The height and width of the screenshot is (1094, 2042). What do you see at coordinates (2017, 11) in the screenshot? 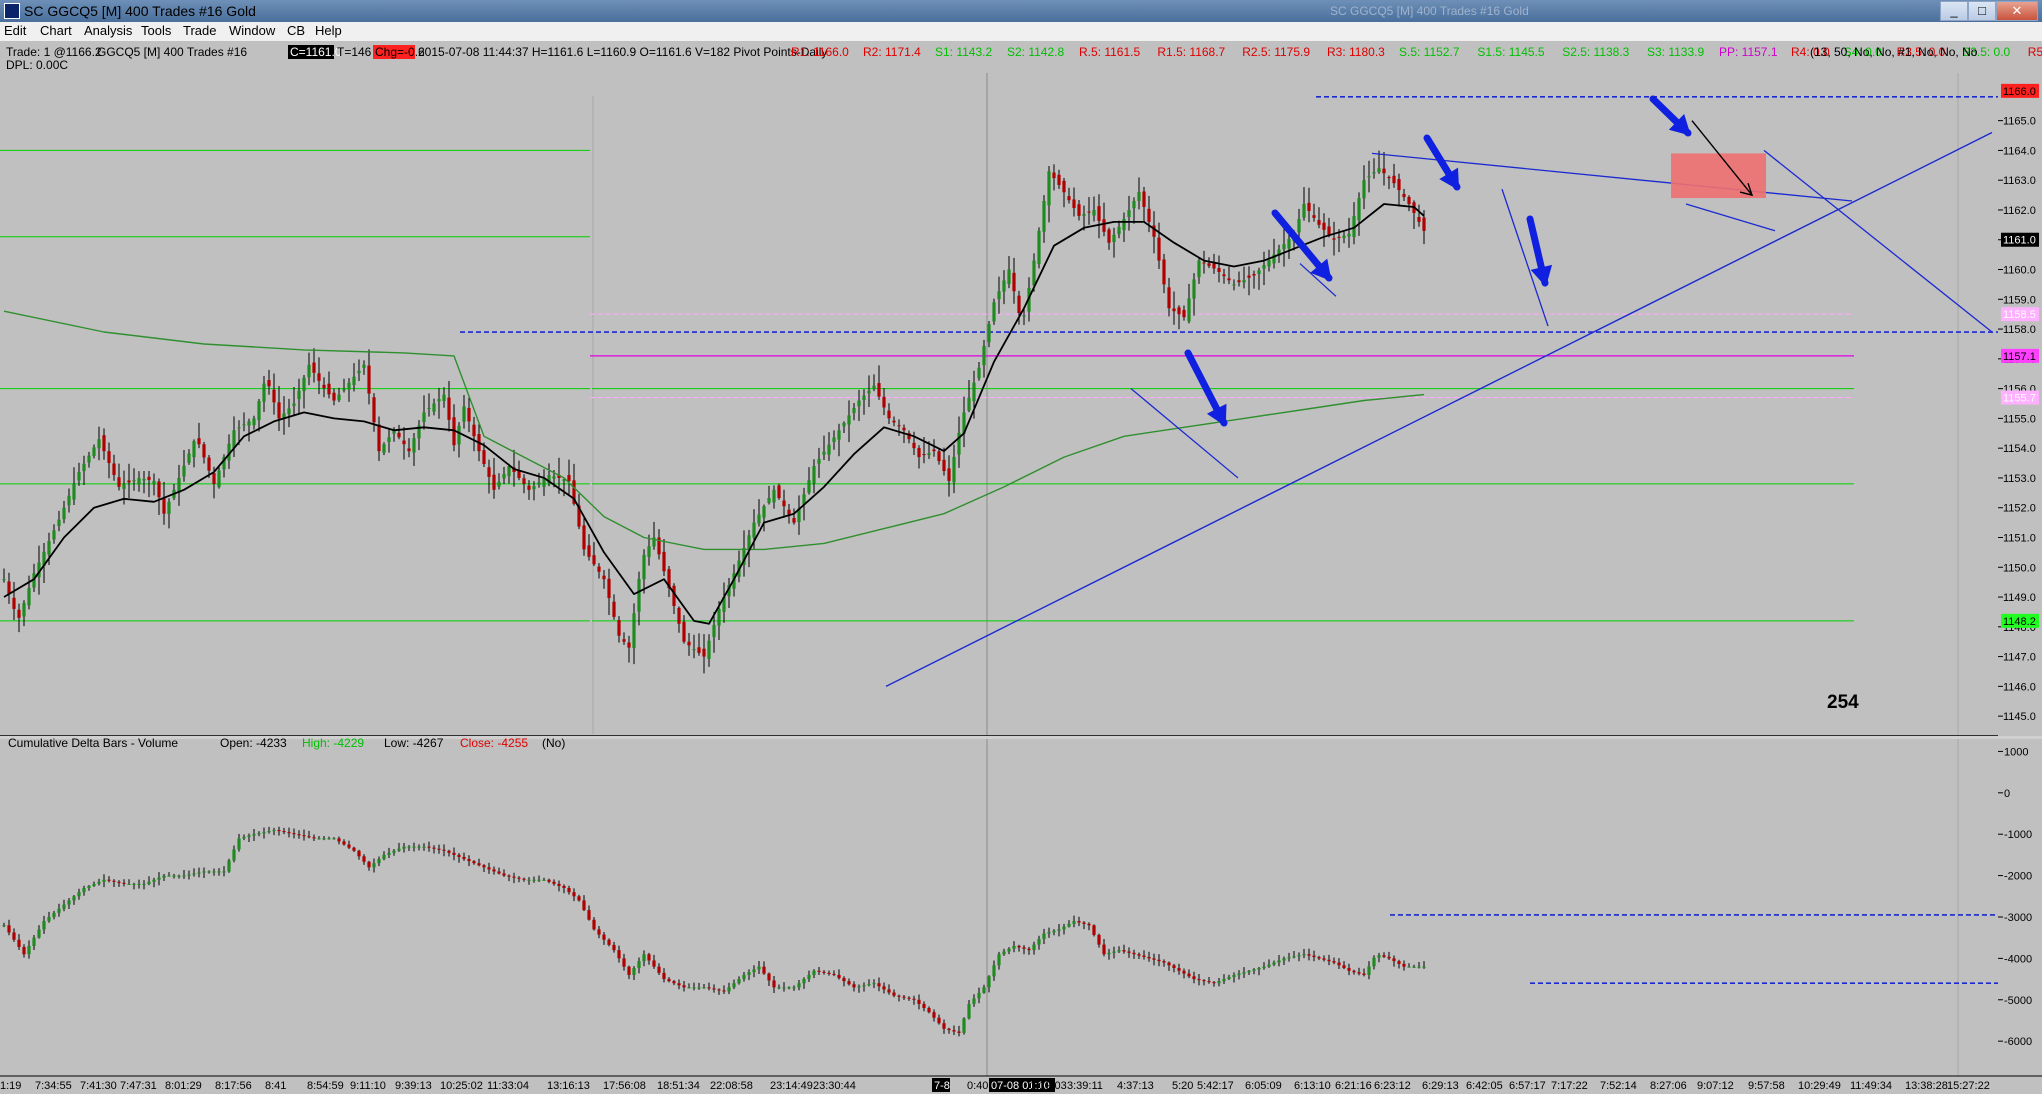
I see `close-button: ✕` at bounding box center [2017, 11].